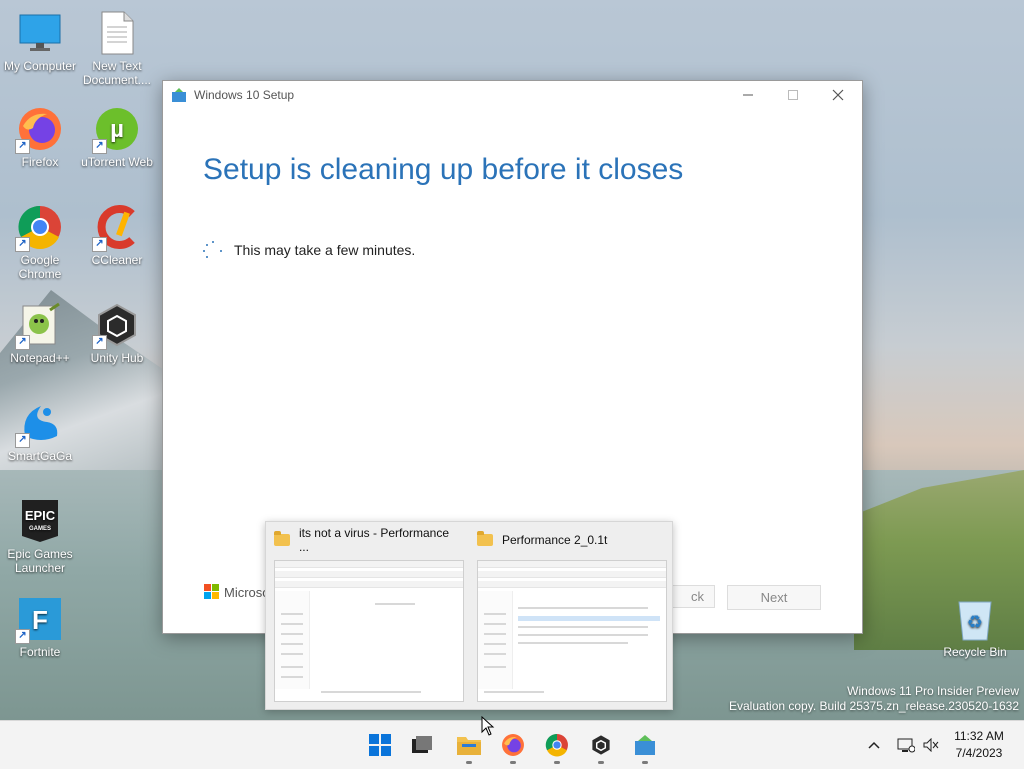 The width and height of the screenshot is (1024, 769). I want to click on desktop-icon-label: Firefox, so click(40, 162).